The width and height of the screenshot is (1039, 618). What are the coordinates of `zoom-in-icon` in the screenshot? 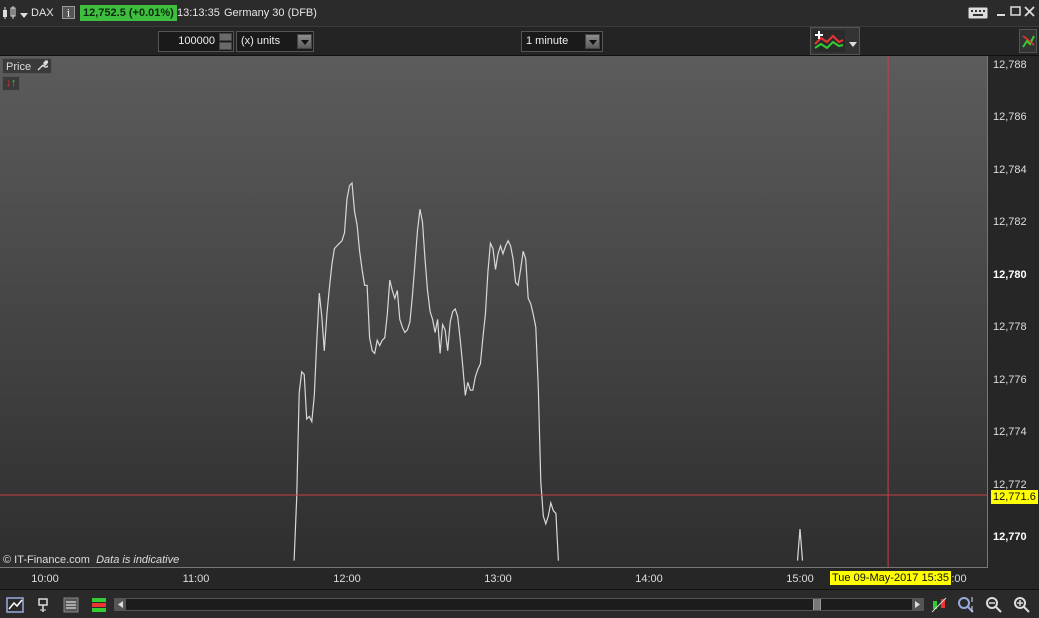 It's located at (1022, 605).